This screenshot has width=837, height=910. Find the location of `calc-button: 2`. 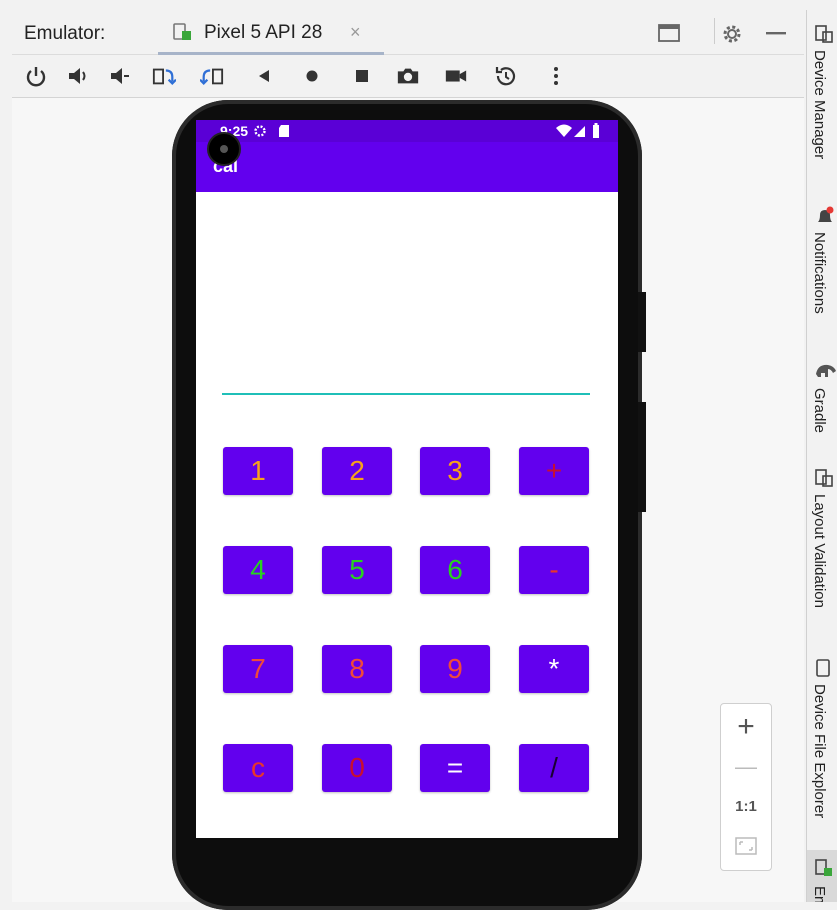

calc-button: 2 is located at coordinates (357, 471).